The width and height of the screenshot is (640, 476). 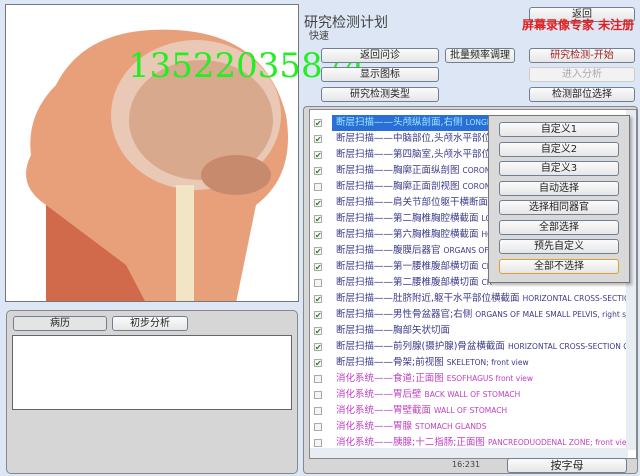 I want to click on menu-item: 自定义3, so click(x=559, y=168).